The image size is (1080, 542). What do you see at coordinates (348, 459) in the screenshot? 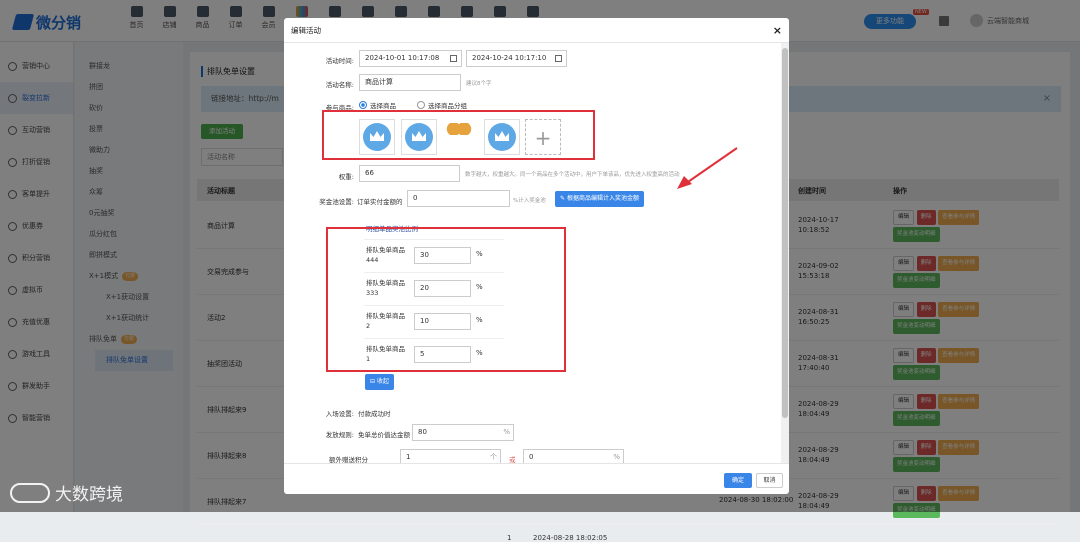
I see `extra-points-label: 额外赠送积分` at bounding box center [348, 459].